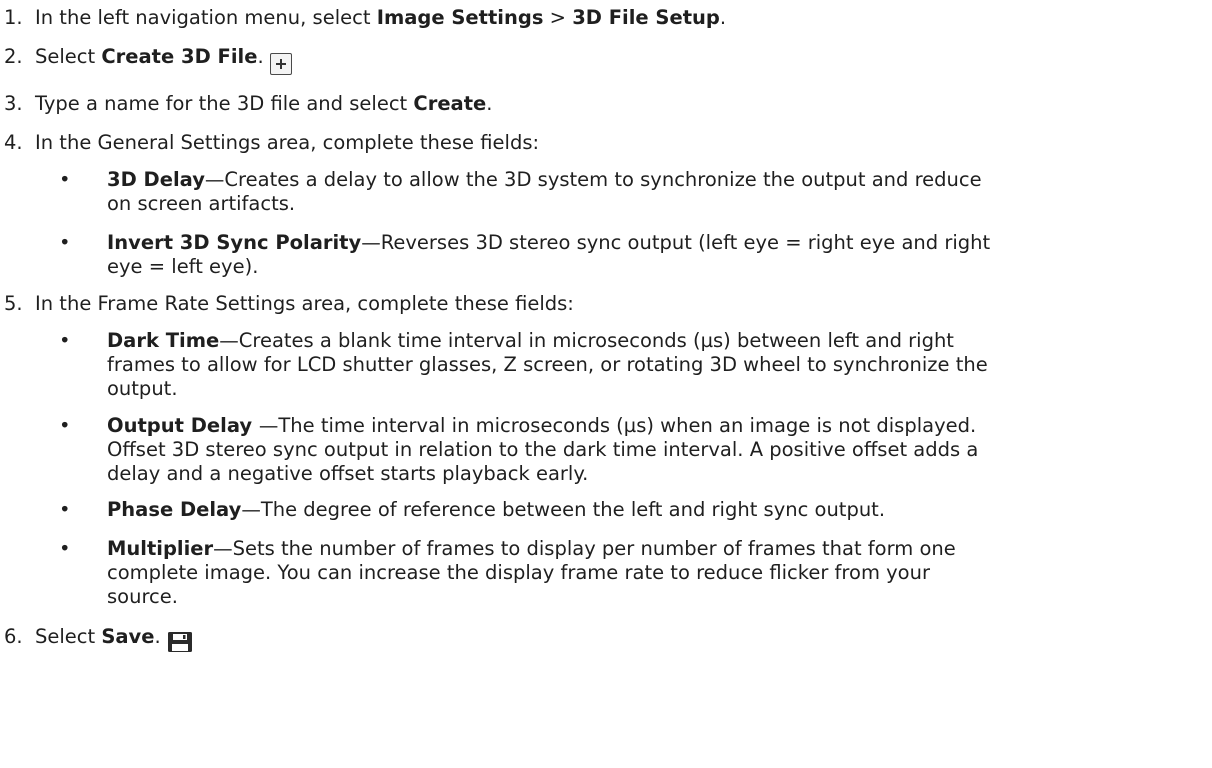 The width and height of the screenshot is (1212, 768). Describe the element at coordinates (13, 17) in the screenshot. I see `step-number: 1.` at that location.